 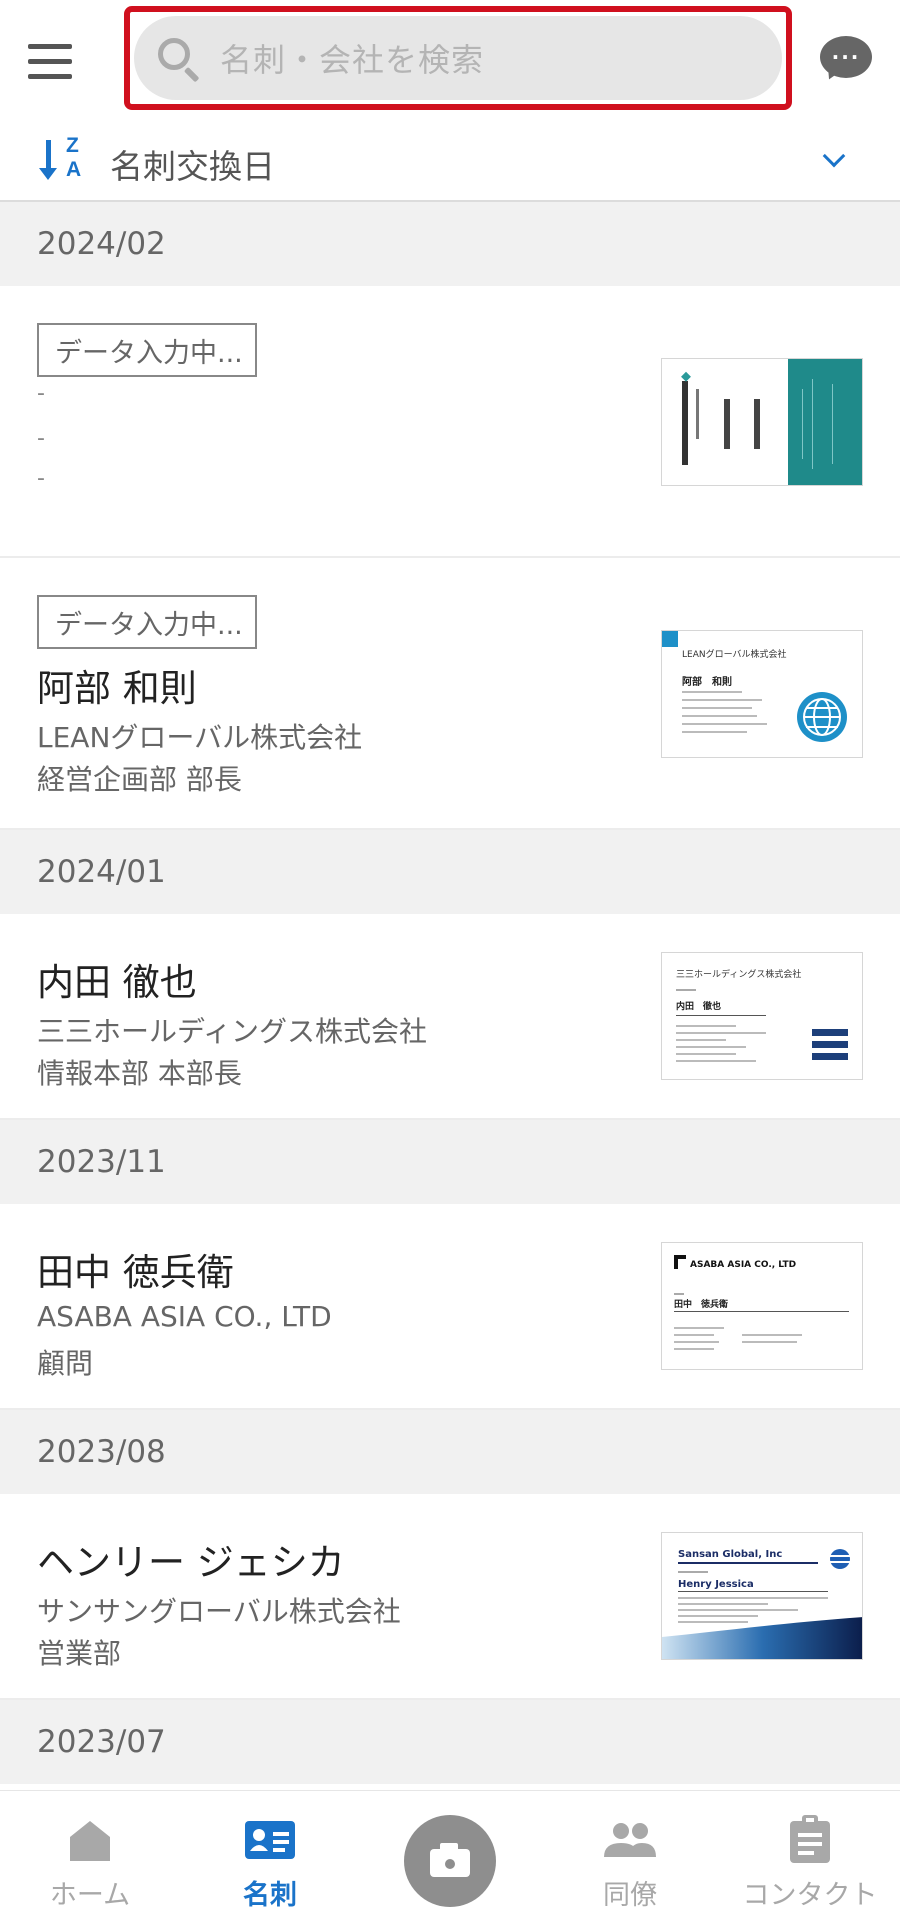 What do you see at coordinates (762, 1306) in the screenshot?
I see `card-thumbnail: ASABA ASIA CO., LTD 田中 徳兵衛` at bounding box center [762, 1306].